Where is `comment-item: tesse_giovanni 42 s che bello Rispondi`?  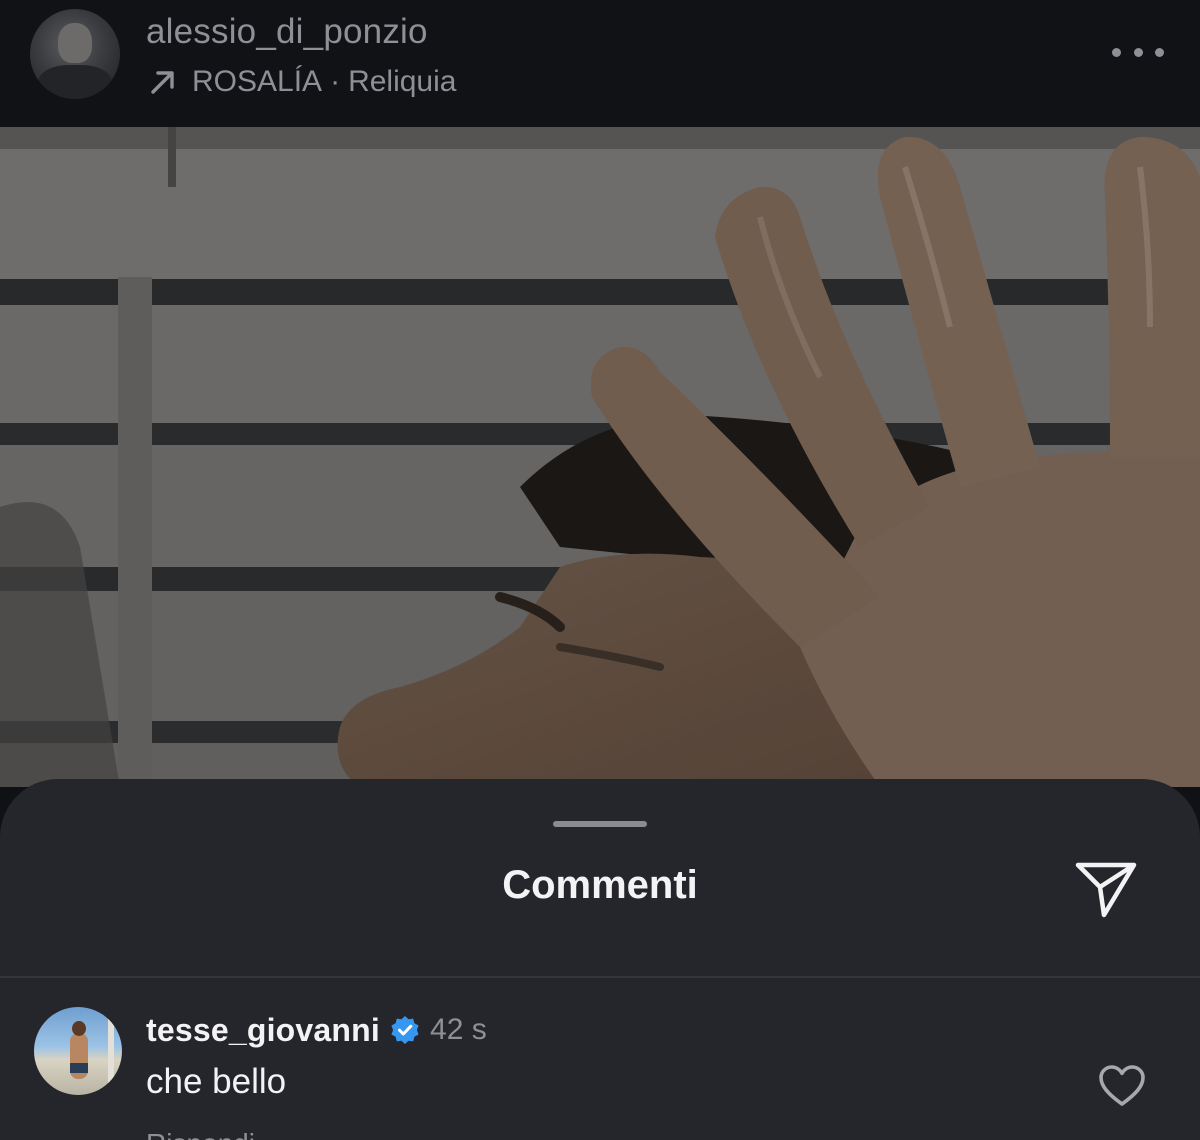
comment-item: tesse_giovanni 42 s che bello Rispondi is located at coordinates (600, 1059).